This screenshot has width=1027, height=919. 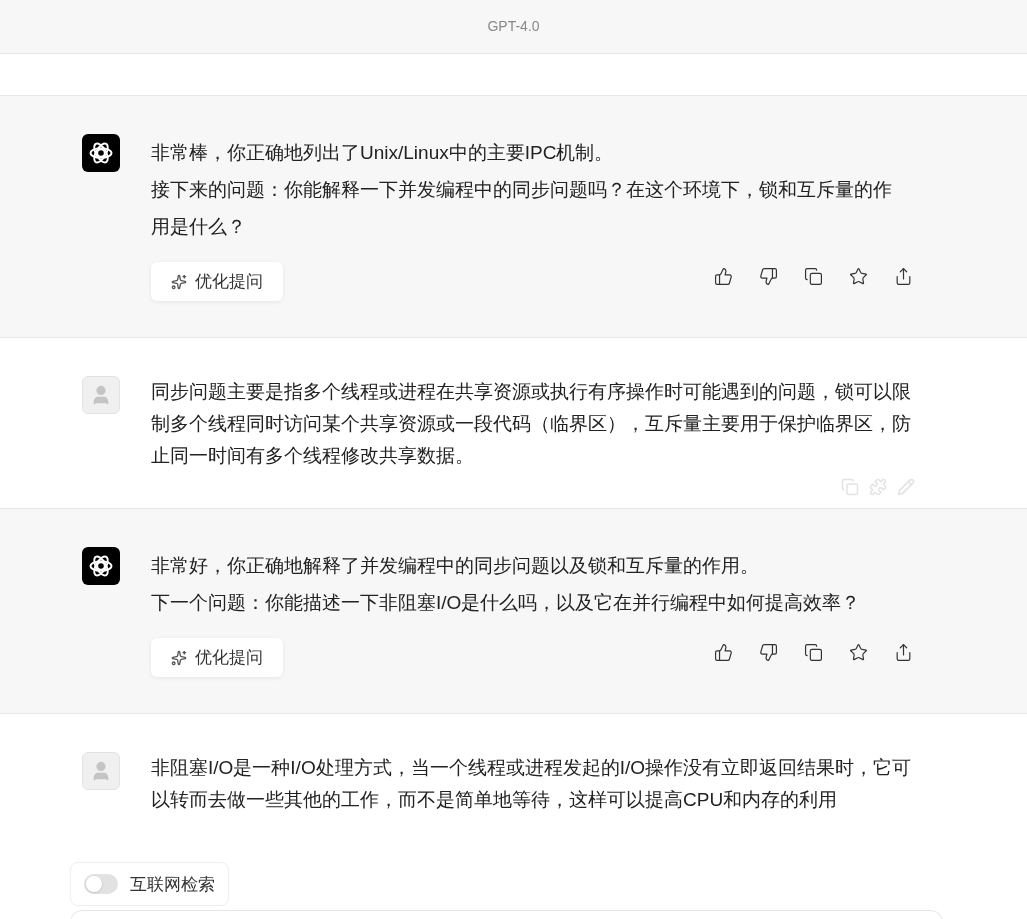 I want to click on toggle-switch, so click(x=101, y=884).